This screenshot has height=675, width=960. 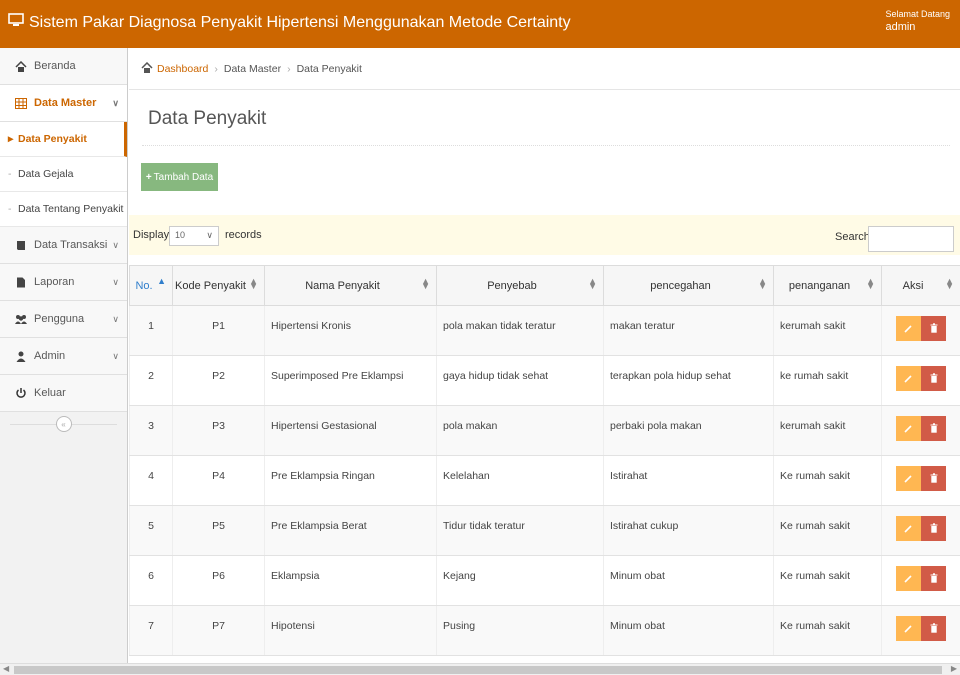 What do you see at coordinates (6, 668) in the screenshot?
I see `scroll-left-icon: ◀` at bounding box center [6, 668].